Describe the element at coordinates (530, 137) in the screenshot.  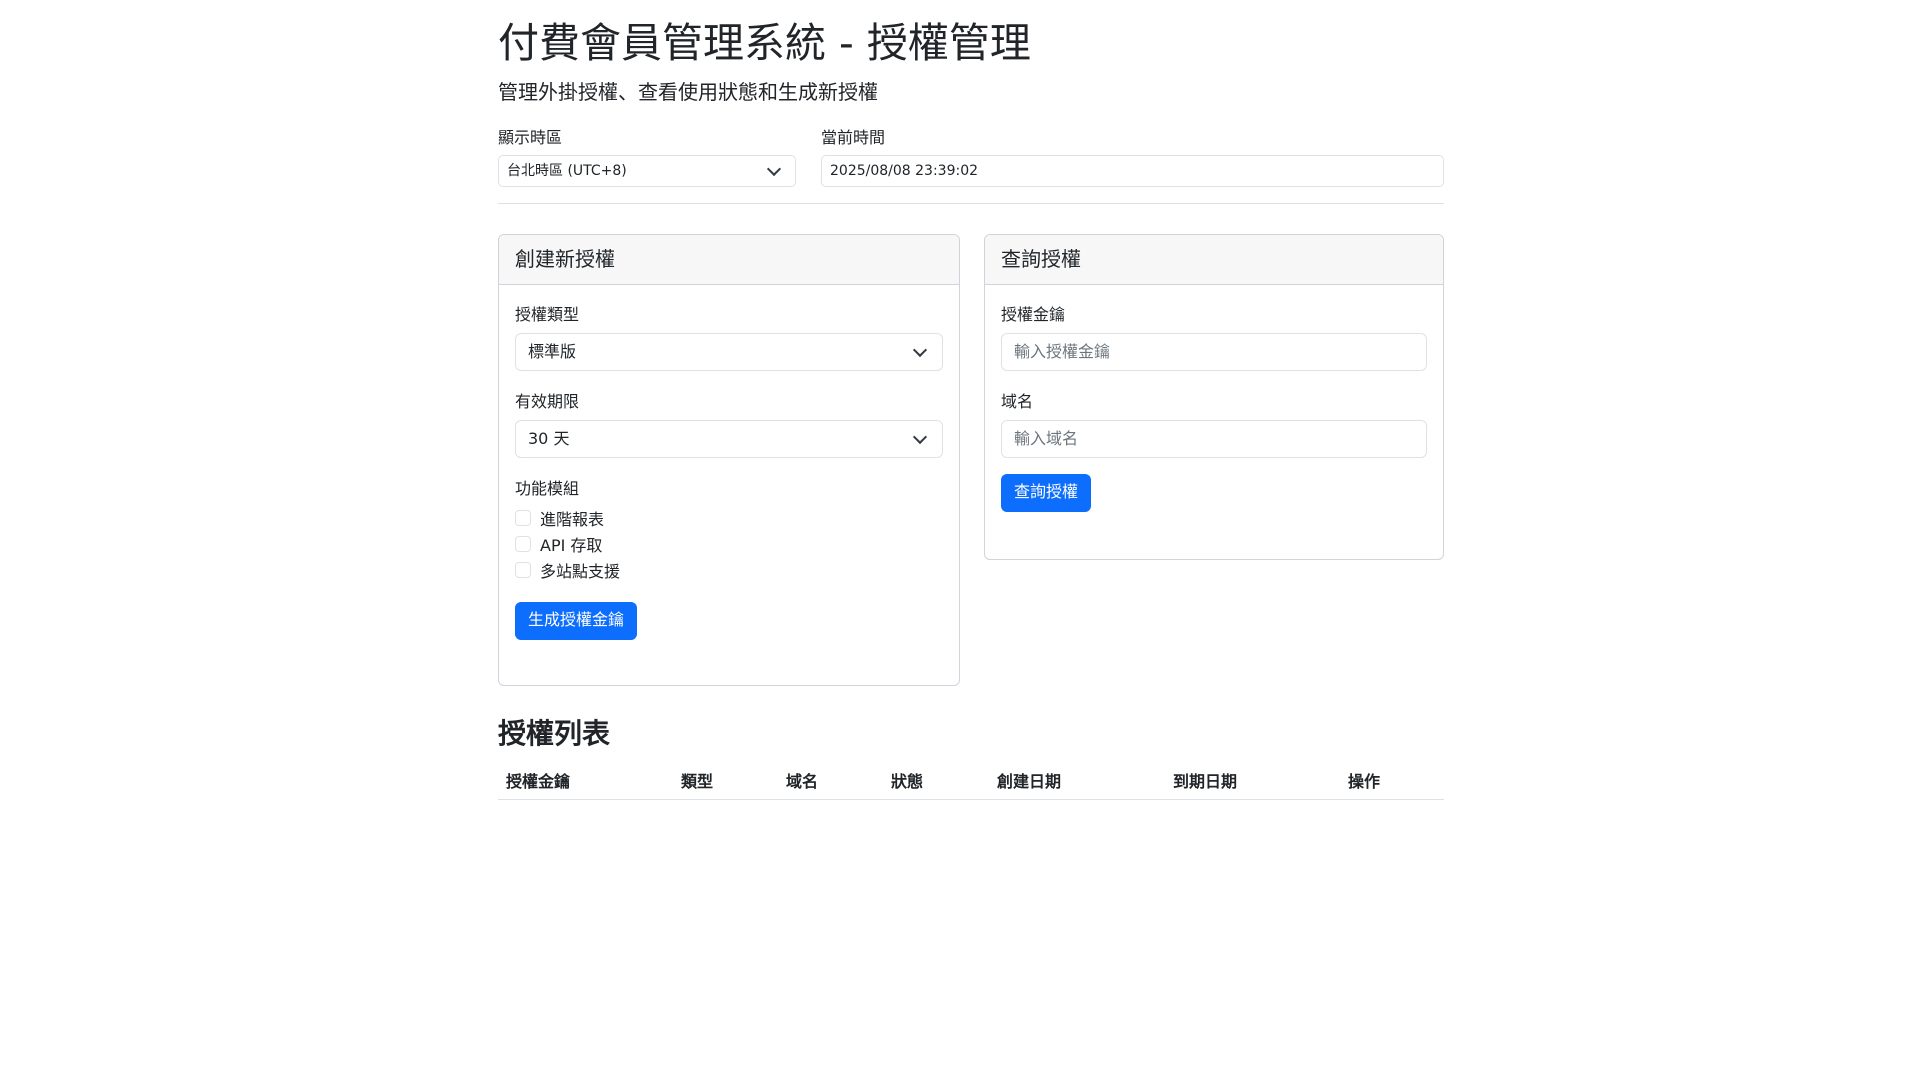
I see `timezone-label: 顯示時區` at that location.